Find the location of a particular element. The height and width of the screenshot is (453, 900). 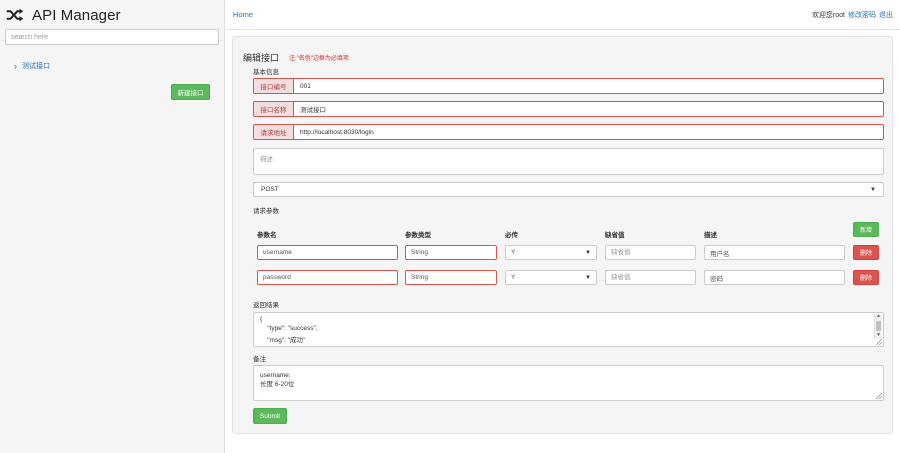

result-label: 返回结果 is located at coordinates (266, 305).